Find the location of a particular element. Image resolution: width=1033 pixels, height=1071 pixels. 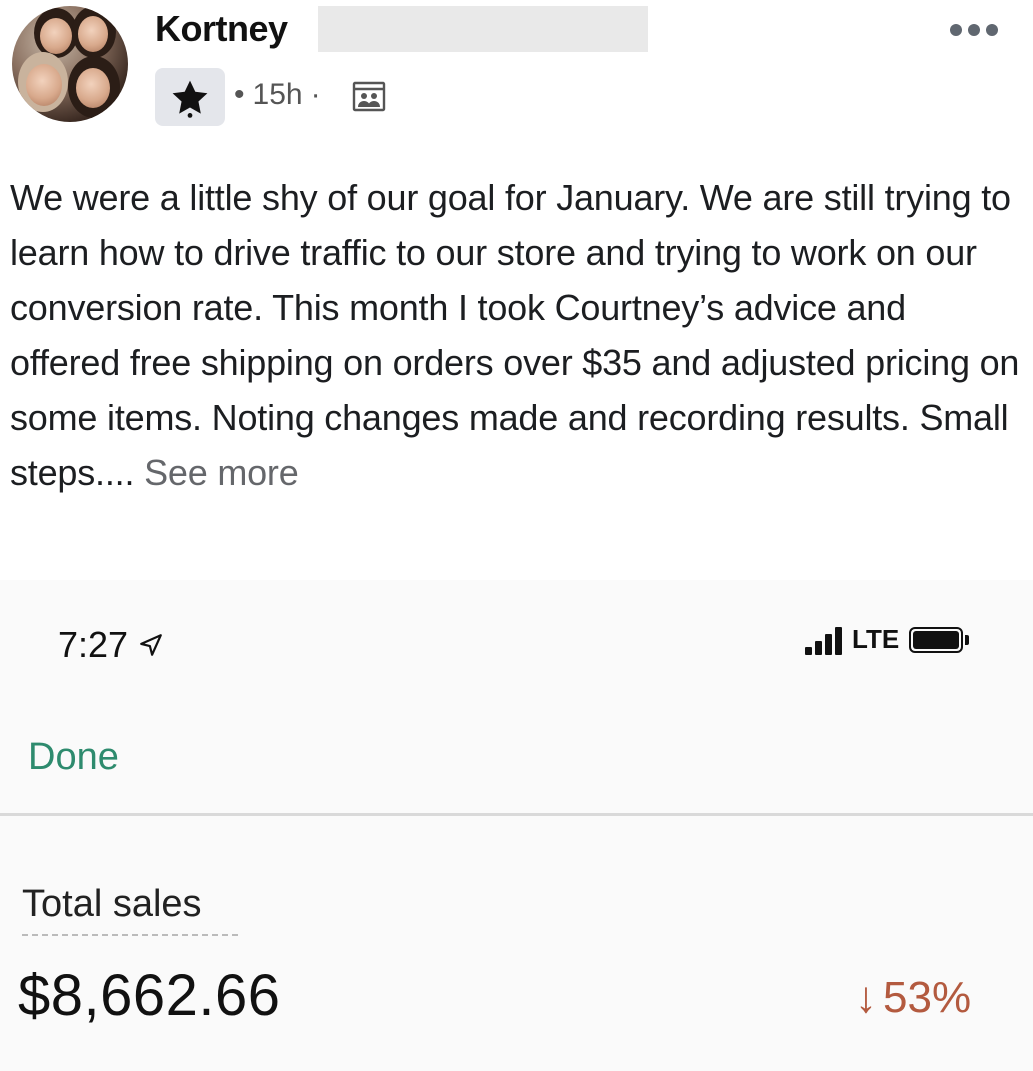

sales-change: ↓ 53% is located at coordinates (913, 998).